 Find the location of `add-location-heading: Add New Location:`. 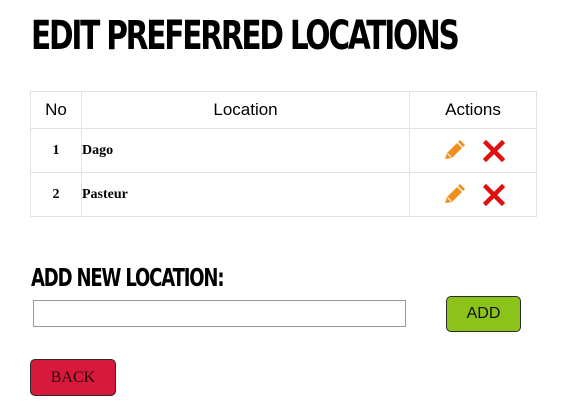

add-location-heading: Add New Location: is located at coordinates (128, 277).